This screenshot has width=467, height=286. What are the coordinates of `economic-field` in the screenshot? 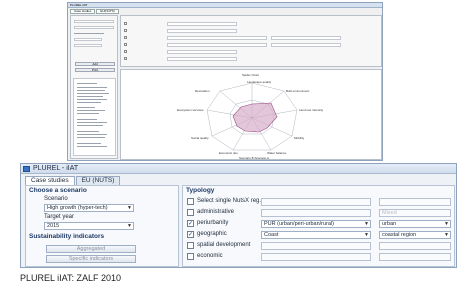 It's located at (316, 257).